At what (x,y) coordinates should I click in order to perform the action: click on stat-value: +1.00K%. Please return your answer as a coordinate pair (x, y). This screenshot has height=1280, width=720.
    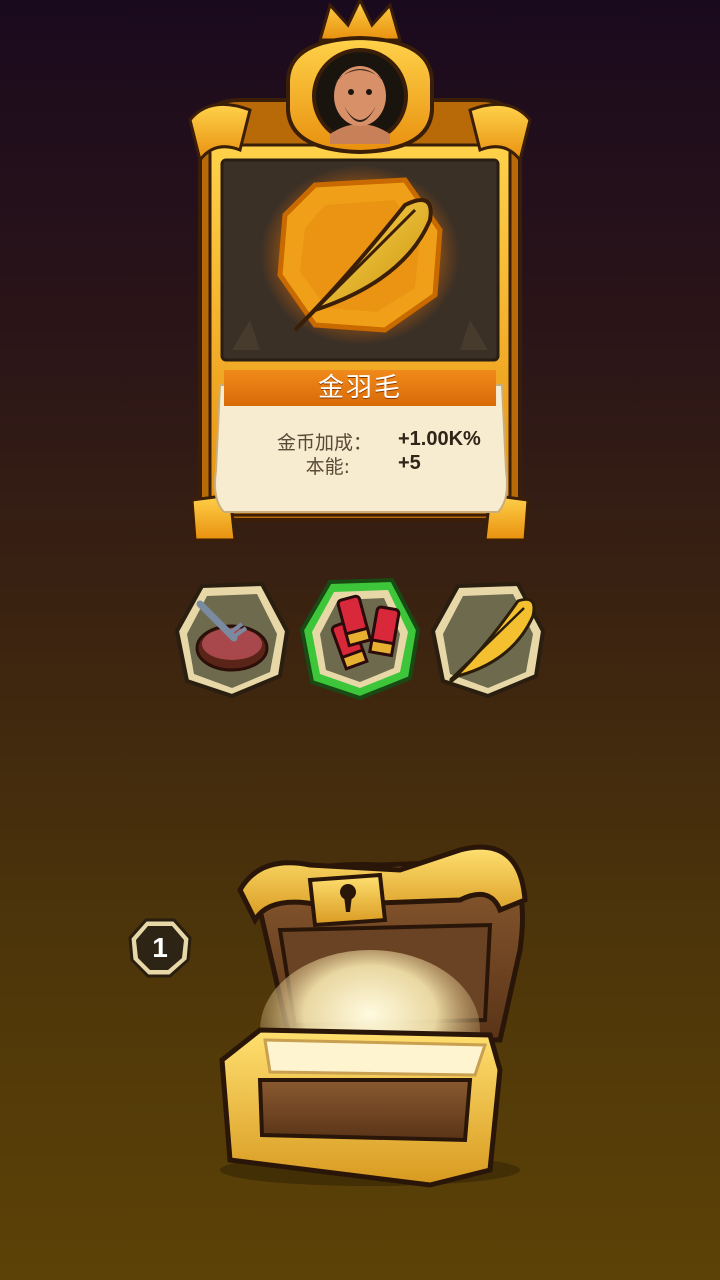
    Looking at the image, I should click on (439, 439).